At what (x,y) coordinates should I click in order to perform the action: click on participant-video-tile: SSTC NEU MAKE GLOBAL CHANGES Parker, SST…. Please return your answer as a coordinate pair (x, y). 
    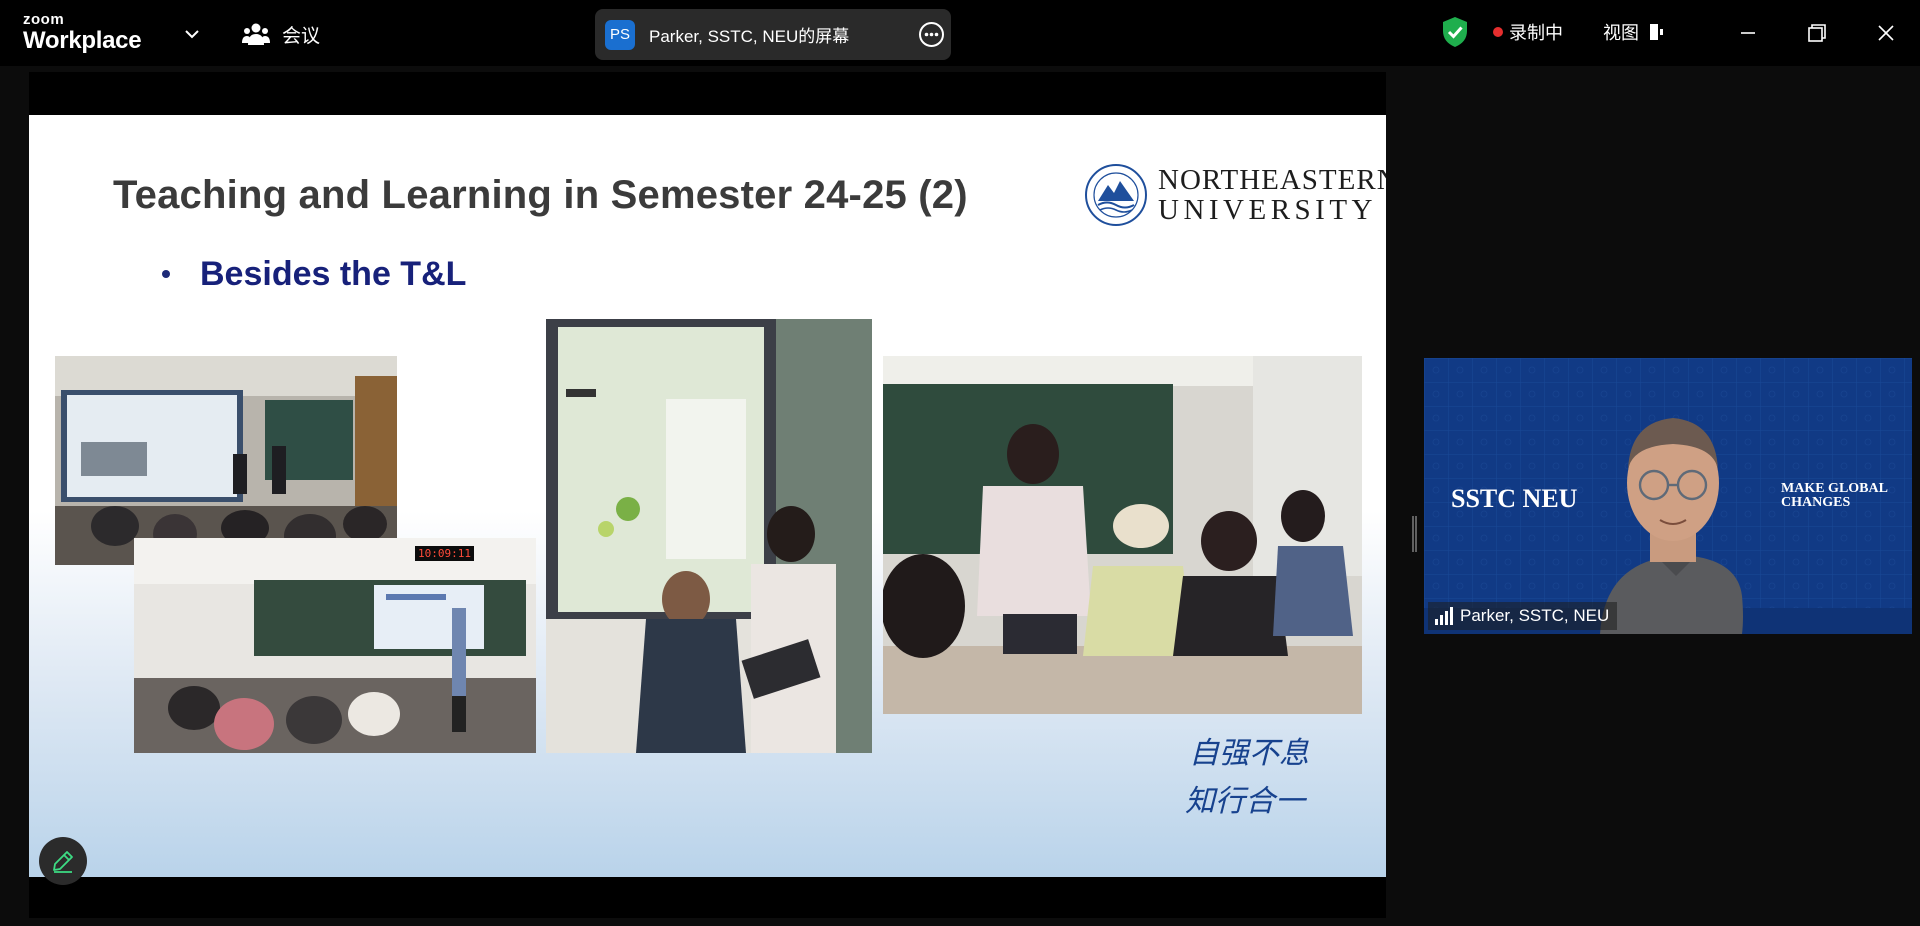
    Looking at the image, I should click on (1668, 496).